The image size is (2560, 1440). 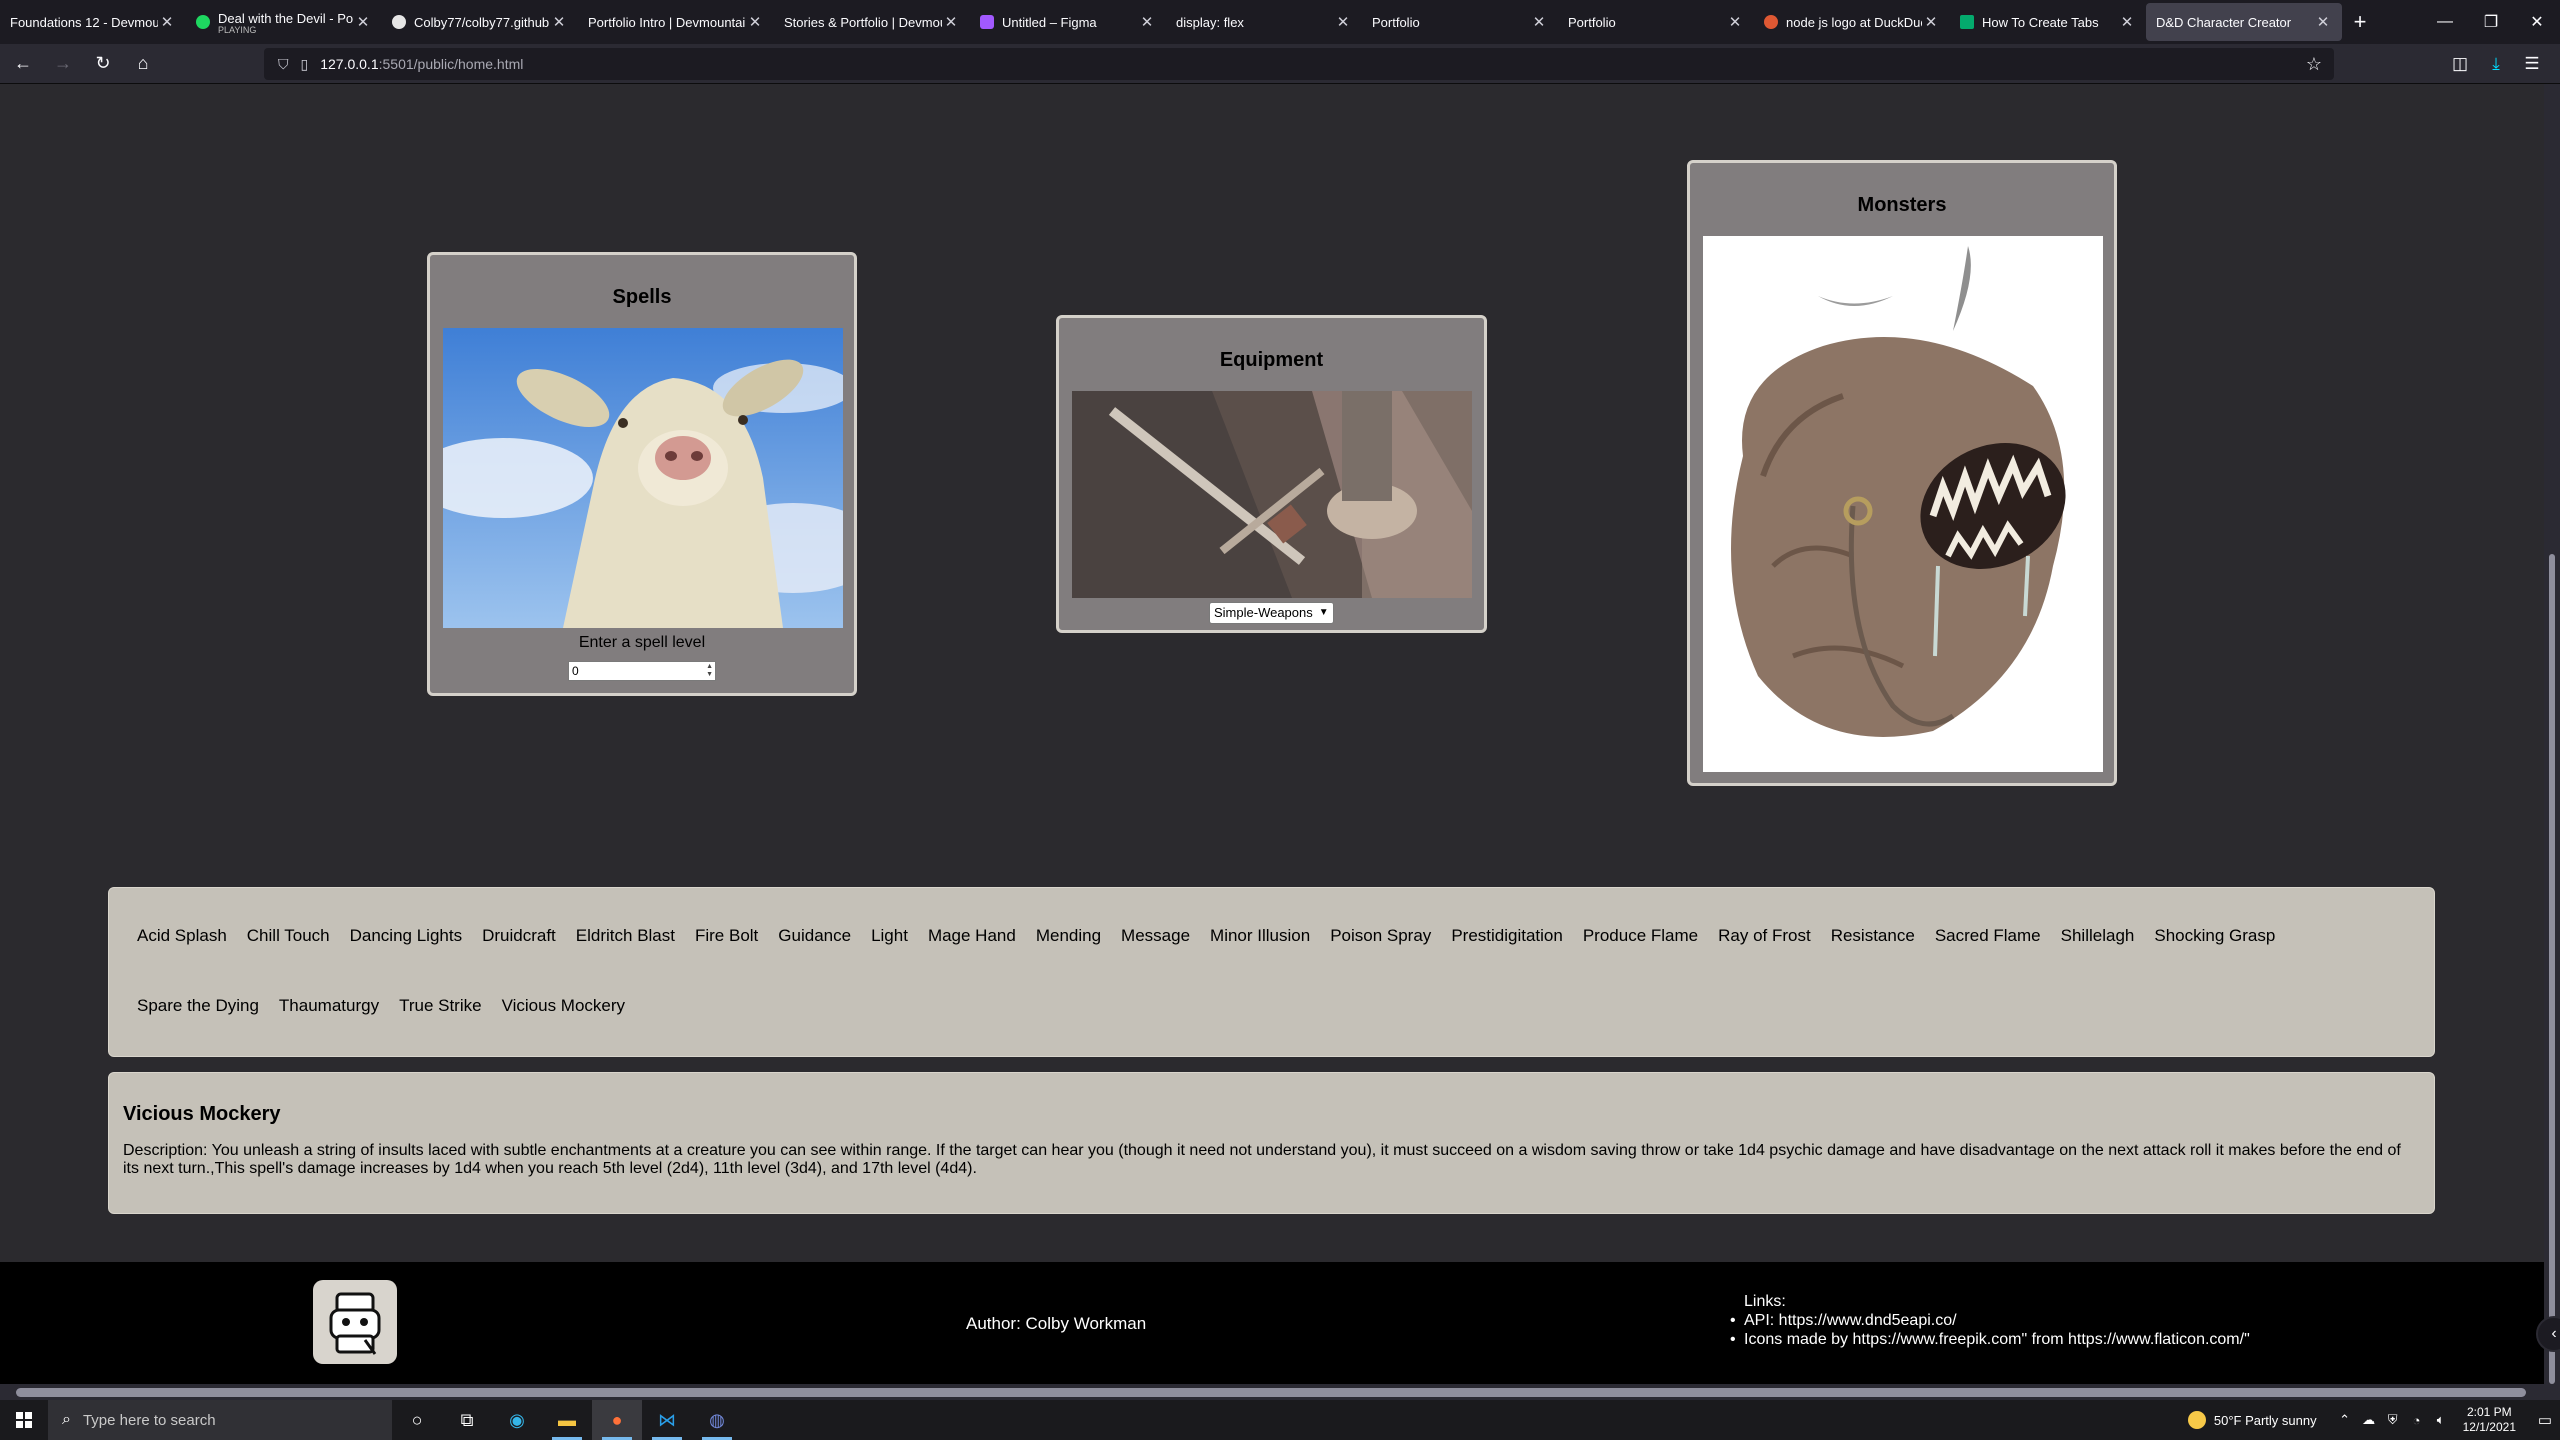 I want to click on tab-duckduckgo: node js logo at DuckDuckGo ✕, so click(x=1852, y=22).